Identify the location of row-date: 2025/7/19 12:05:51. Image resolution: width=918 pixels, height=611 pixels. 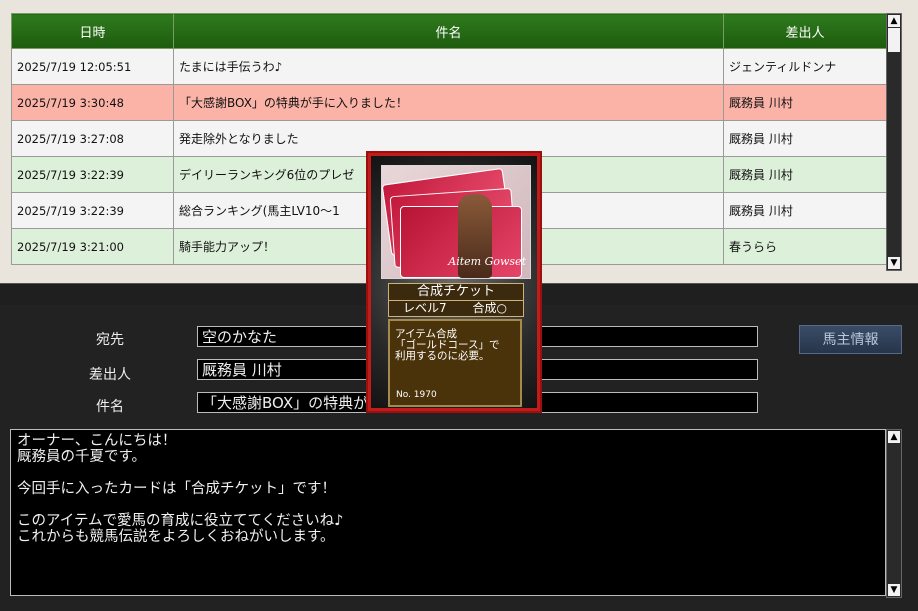
(92, 66).